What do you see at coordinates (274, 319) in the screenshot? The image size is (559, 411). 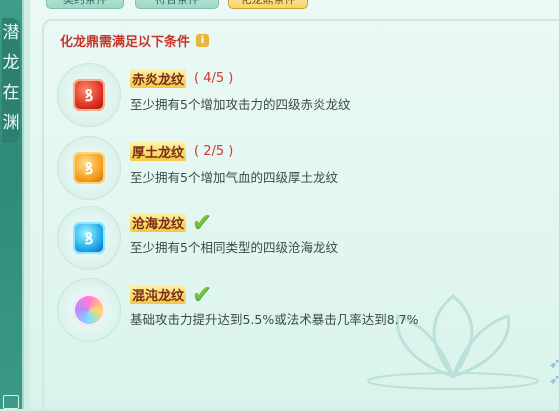 I see `condition-desc: 基础攻击力提升达到5.5%或法术暴击几率达到8.7%` at bounding box center [274, 319].